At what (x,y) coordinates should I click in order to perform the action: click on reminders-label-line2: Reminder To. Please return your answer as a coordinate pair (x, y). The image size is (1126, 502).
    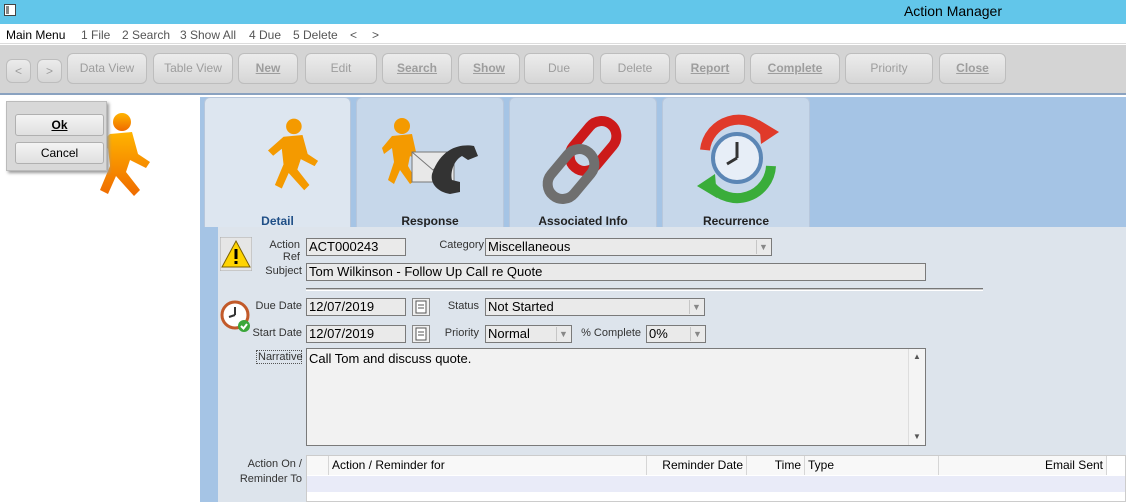
    Looking at the image, I should click on (270, 479).